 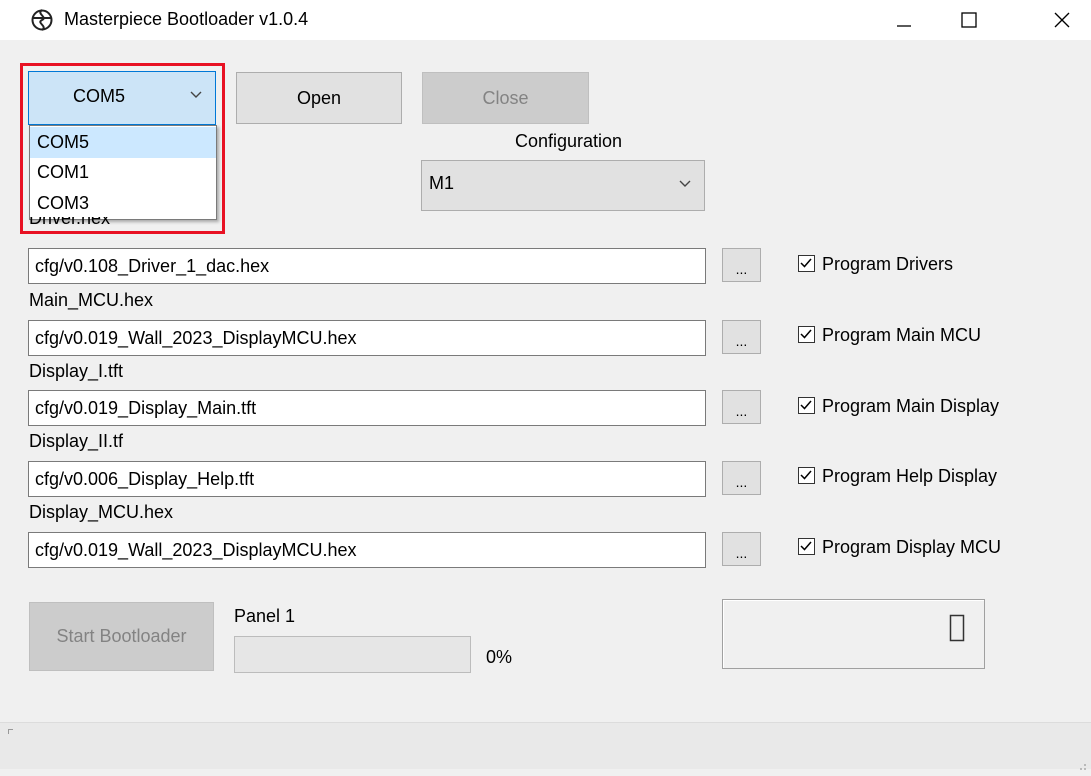 What do you see at coordinates (545, 746) in the screenshot?
I see `status-bar` at bounding box center [545, 746].